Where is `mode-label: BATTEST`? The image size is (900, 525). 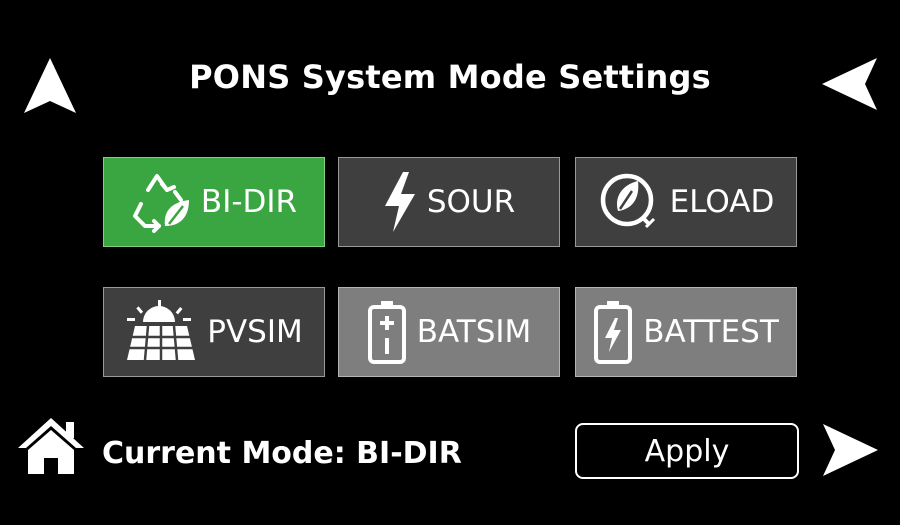
mode-label: BATTEST is located at coordinates (711, 332).